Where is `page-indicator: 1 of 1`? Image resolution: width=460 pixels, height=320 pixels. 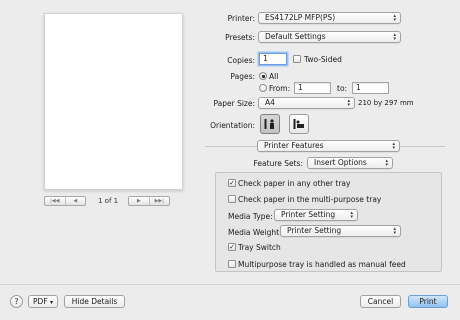 page-indicator: 1 of 1 is located at coordinates (108, 201).